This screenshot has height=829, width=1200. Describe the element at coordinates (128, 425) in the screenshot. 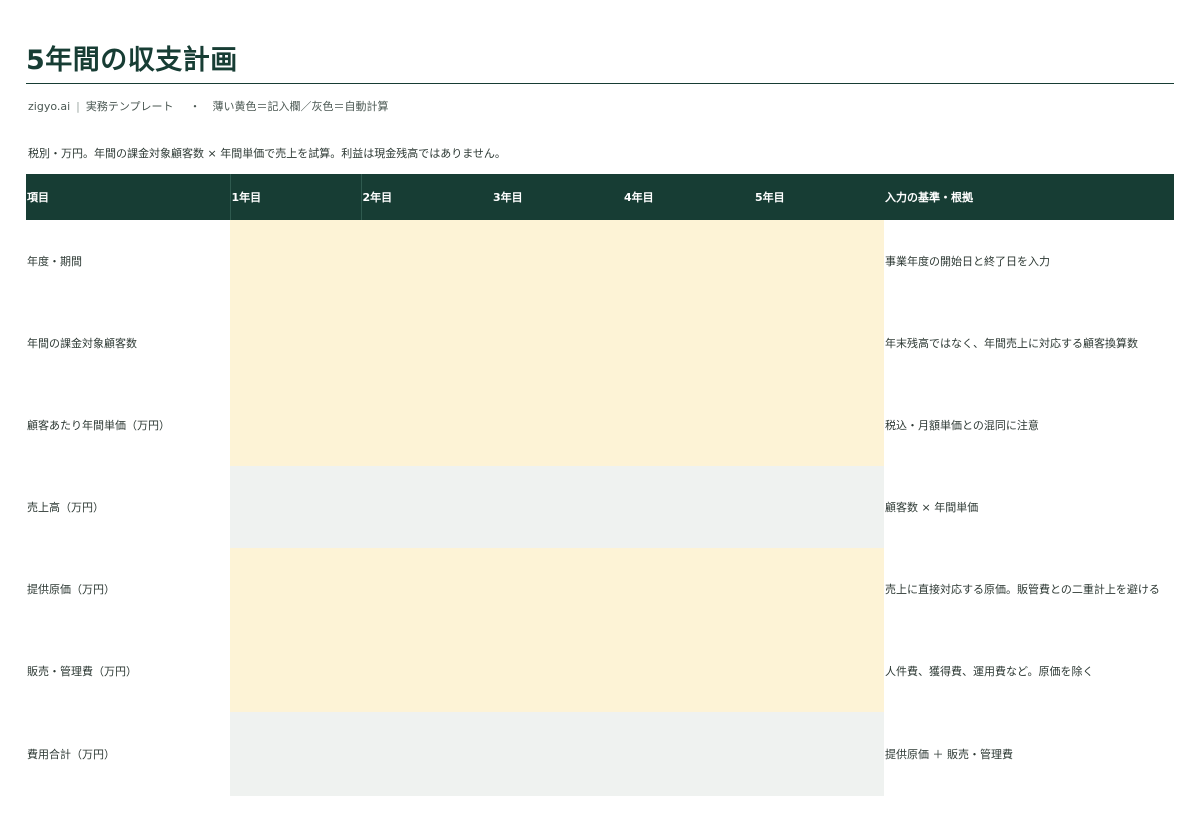

I see `row-label: 顧客あたり年間単価（万円）` at that location.